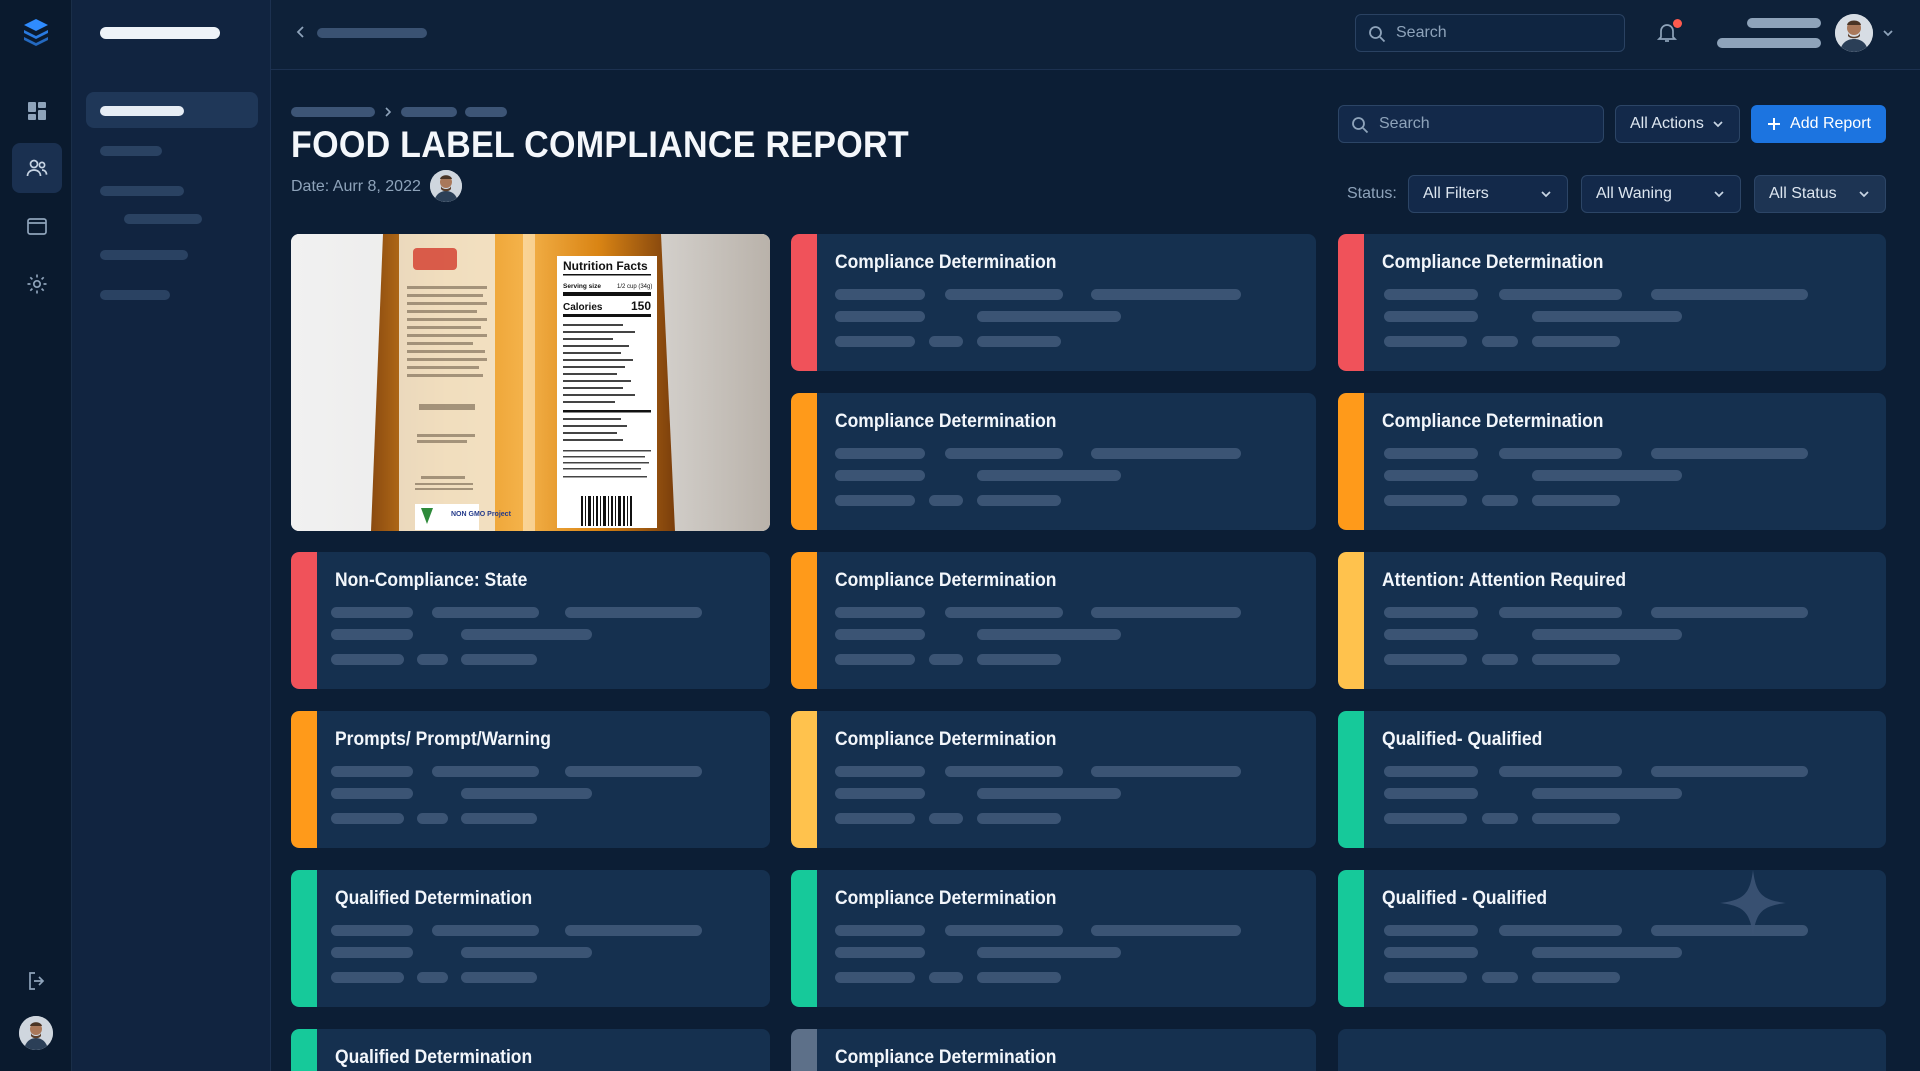  Describe the element at coordinates (446, 186) in the screenshot. I see `author-avatar` at that location.